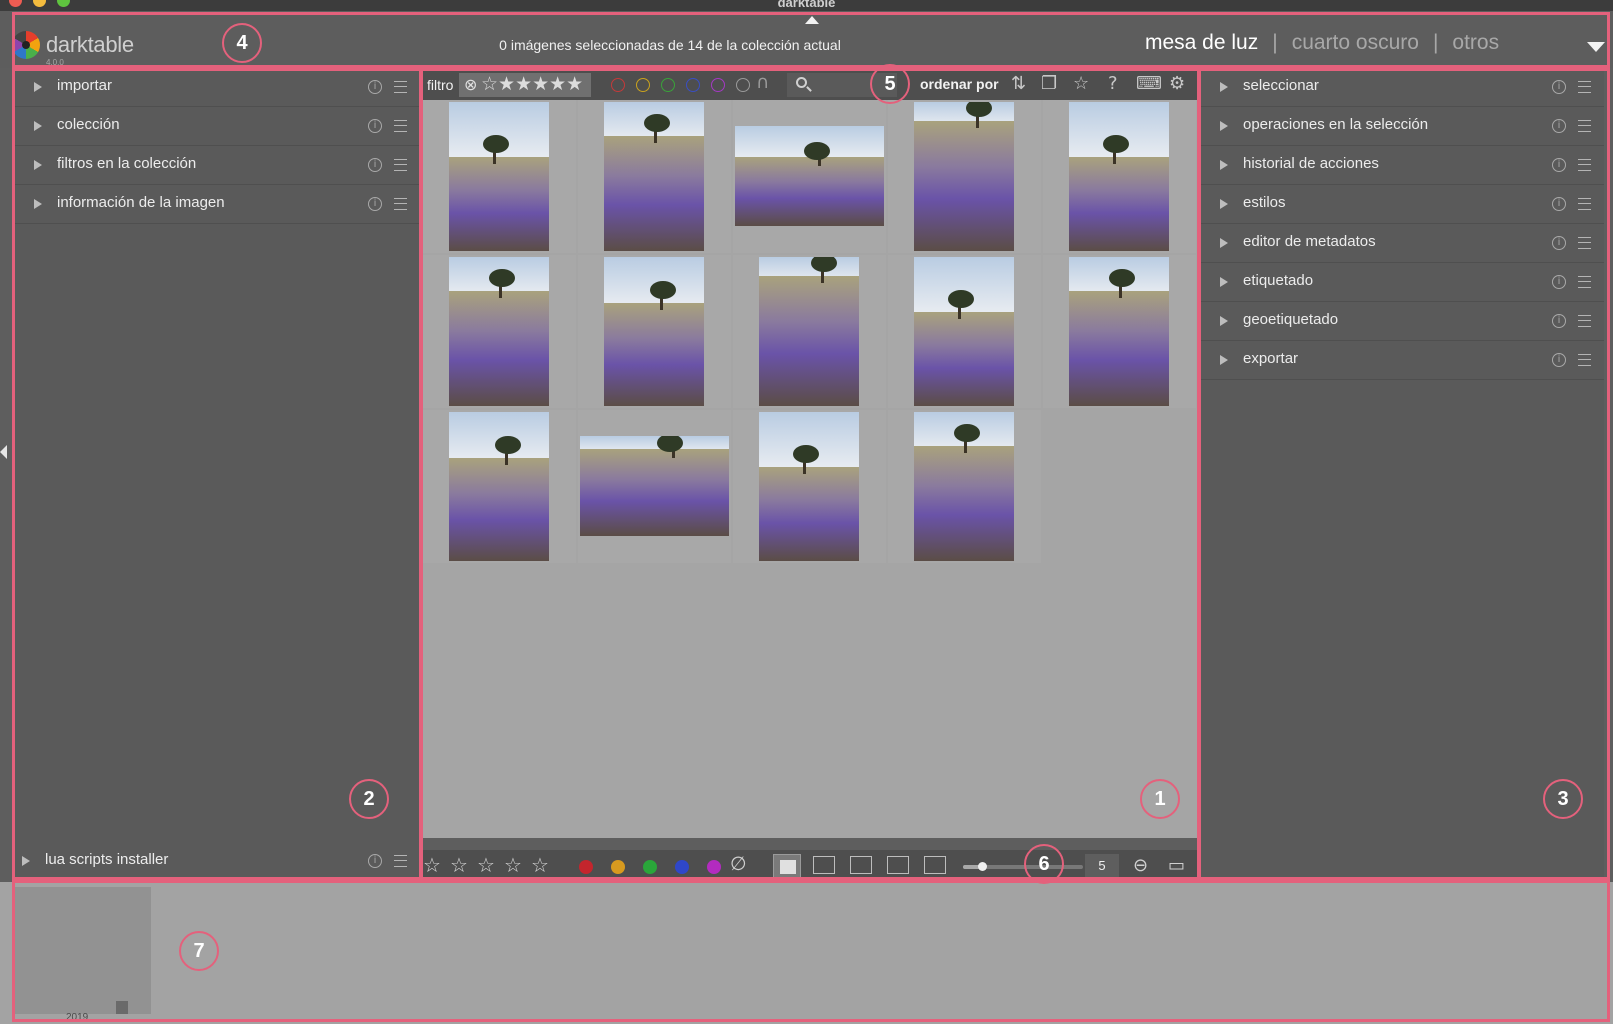 The width and height of the screenshot is (1613, 1024). I want to click on zoomable-layout-icon, so click(824, 865).